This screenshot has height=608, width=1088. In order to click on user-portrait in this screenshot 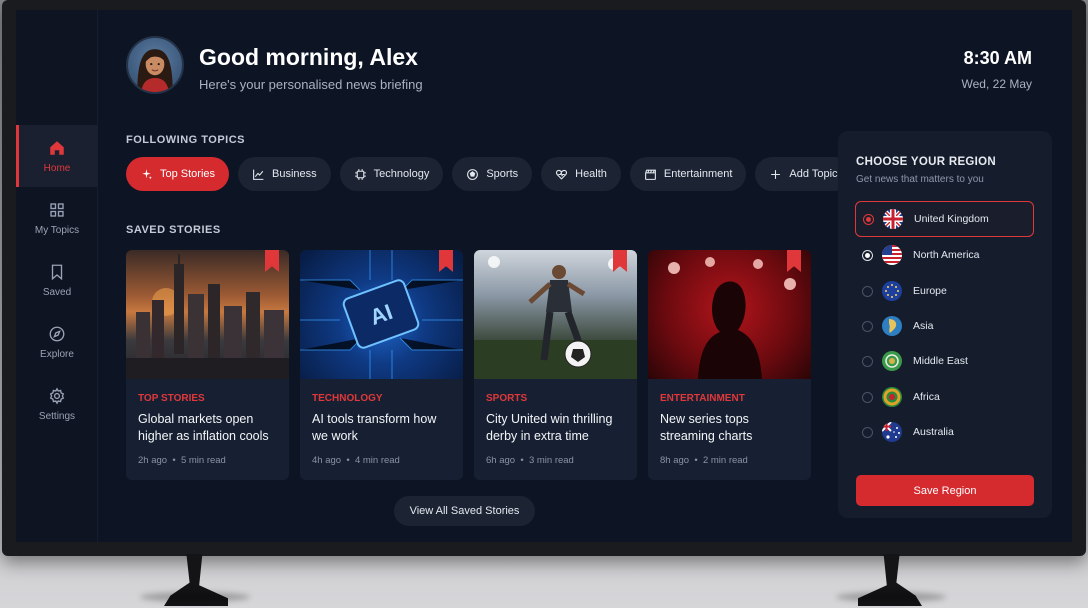, I will do `click(155, 70)`.